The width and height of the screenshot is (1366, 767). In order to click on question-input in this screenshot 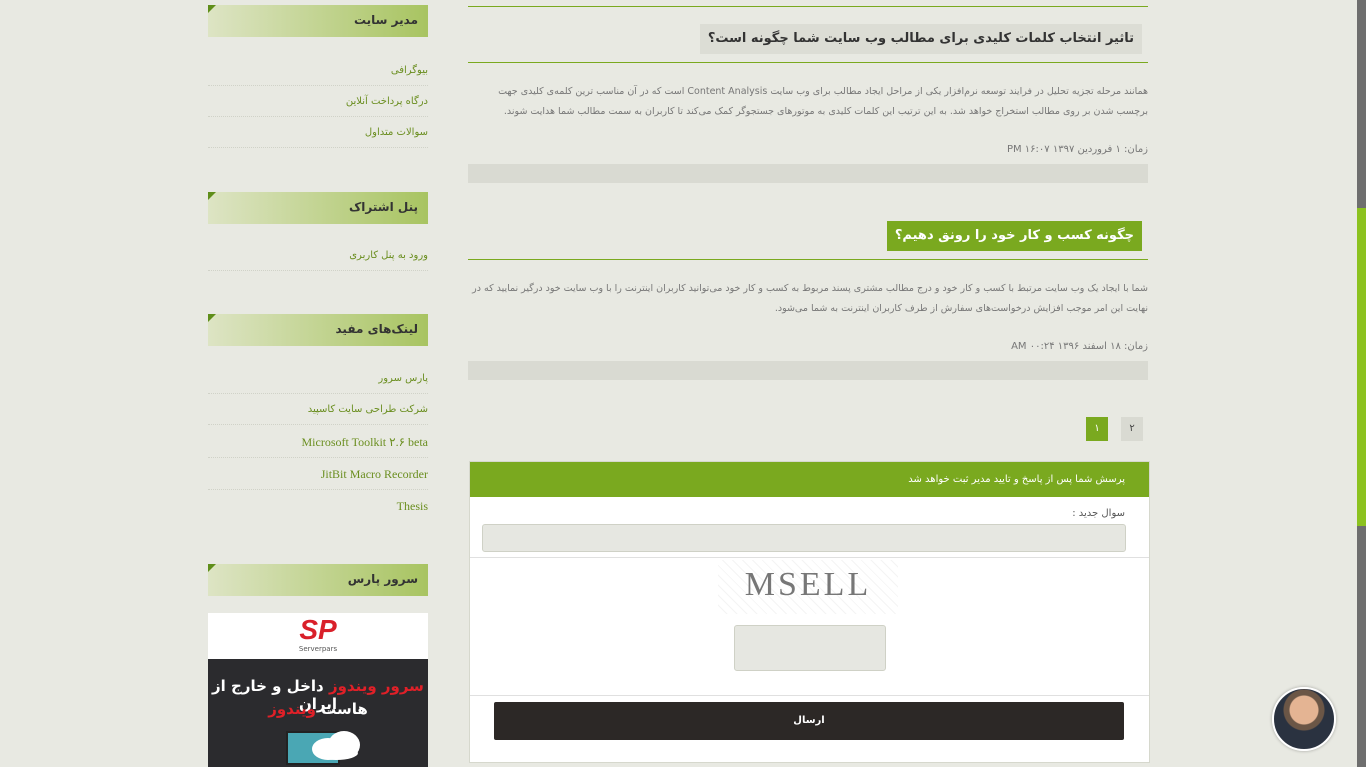, I will do `click(804, 538)`.